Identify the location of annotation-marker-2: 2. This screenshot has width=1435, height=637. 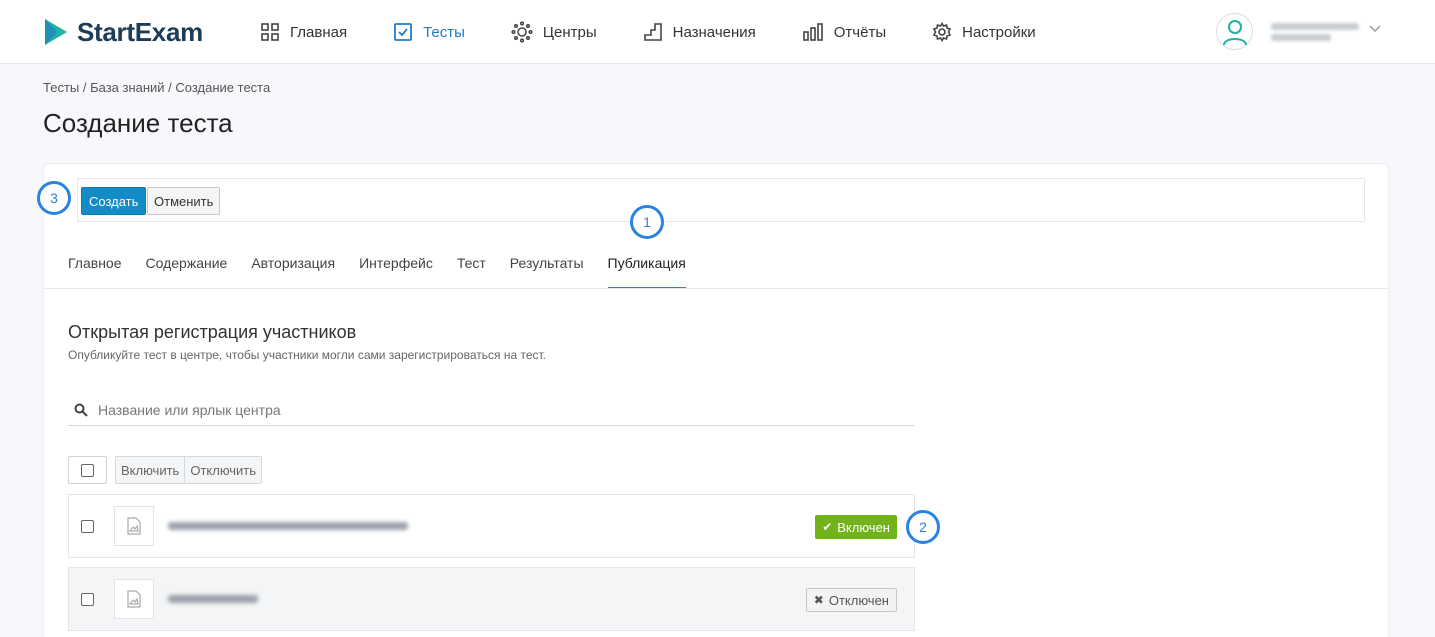
(923, 527).